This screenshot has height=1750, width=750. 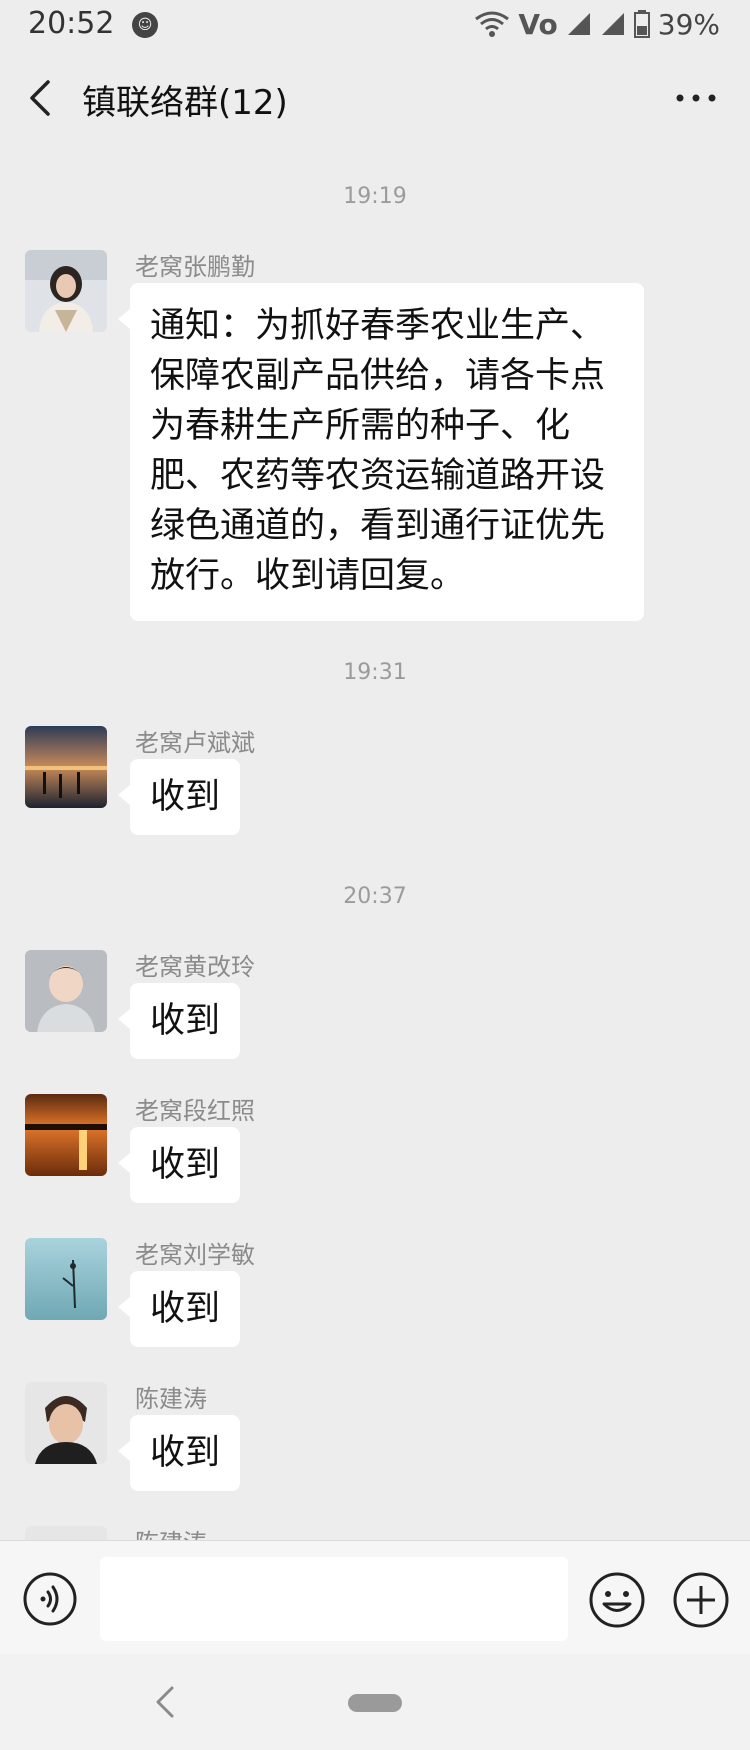 What do you see at coordinates (375, 896) in the screenshot?
I see `time-label: 20:37` at bounding box center [375, 896].